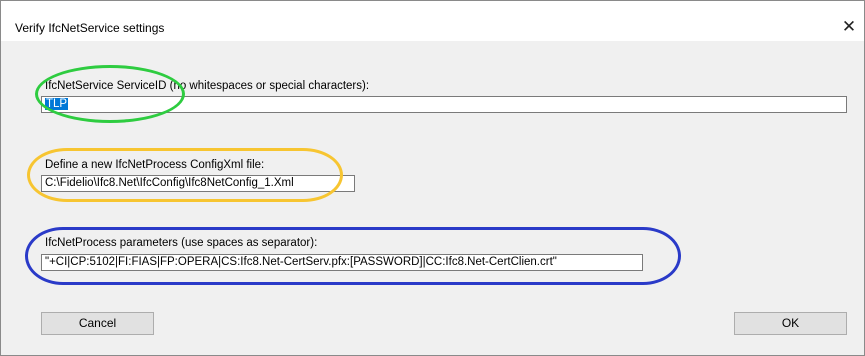 The width and height of the screenshot is (865, 356). What do you see at coordinates (57, 104) in the screenshot?
I see `service-id-value: TLP` at bounding box center [57, 104].